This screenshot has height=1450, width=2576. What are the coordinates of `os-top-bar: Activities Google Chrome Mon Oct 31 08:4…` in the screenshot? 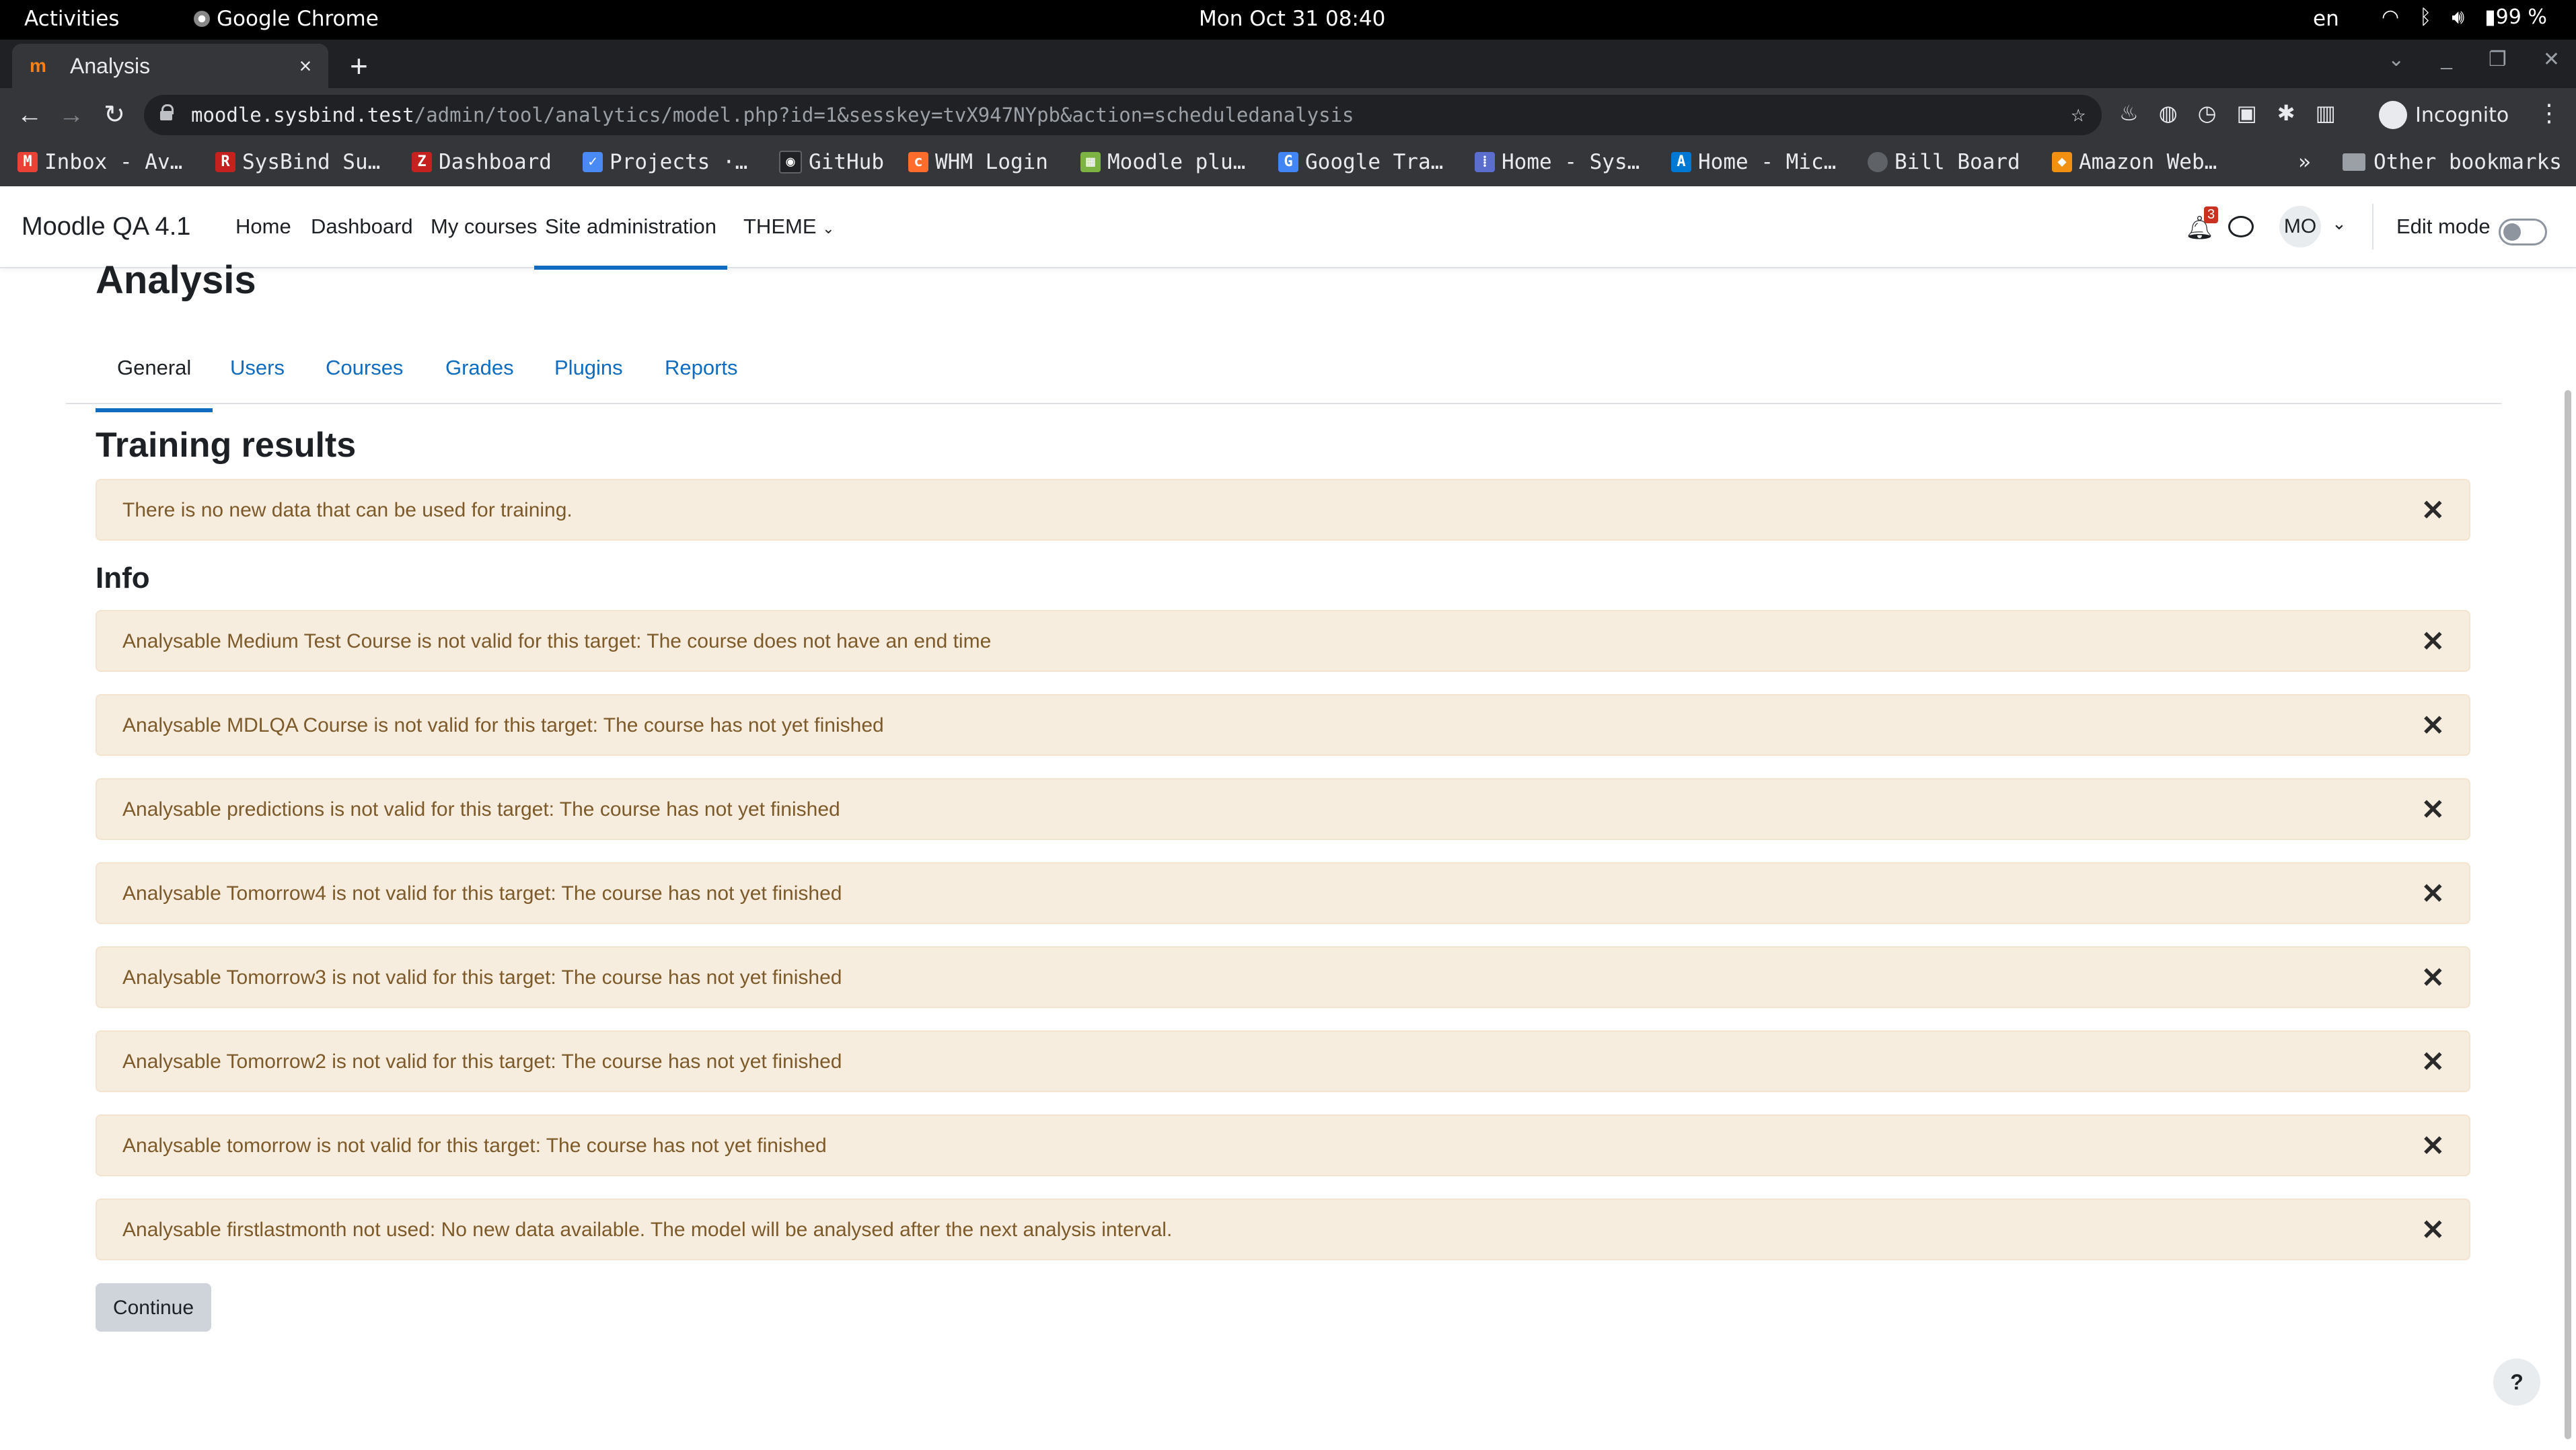 It's located at (1288, 20).